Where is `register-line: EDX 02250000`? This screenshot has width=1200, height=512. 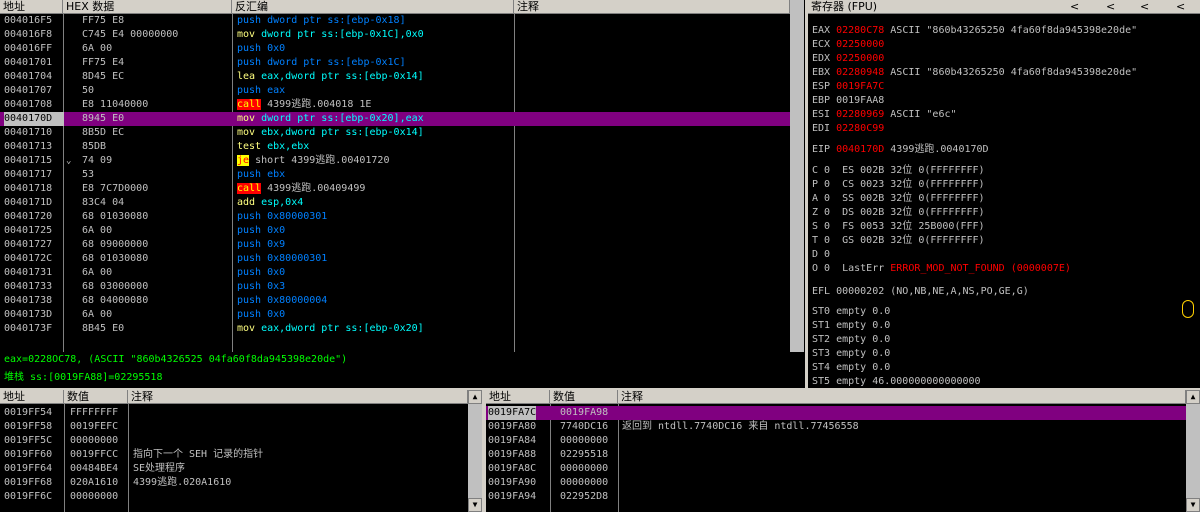
register-line: EDX 02250000 is located at coordinates (848, 59).